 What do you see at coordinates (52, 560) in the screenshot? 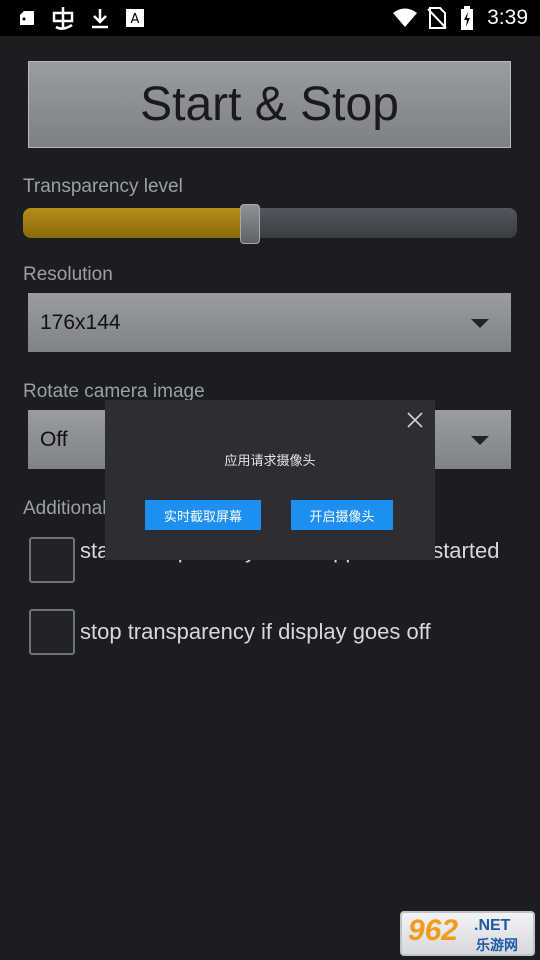
I see `start-transparency-checkbox` at bounding box center [52, 560].